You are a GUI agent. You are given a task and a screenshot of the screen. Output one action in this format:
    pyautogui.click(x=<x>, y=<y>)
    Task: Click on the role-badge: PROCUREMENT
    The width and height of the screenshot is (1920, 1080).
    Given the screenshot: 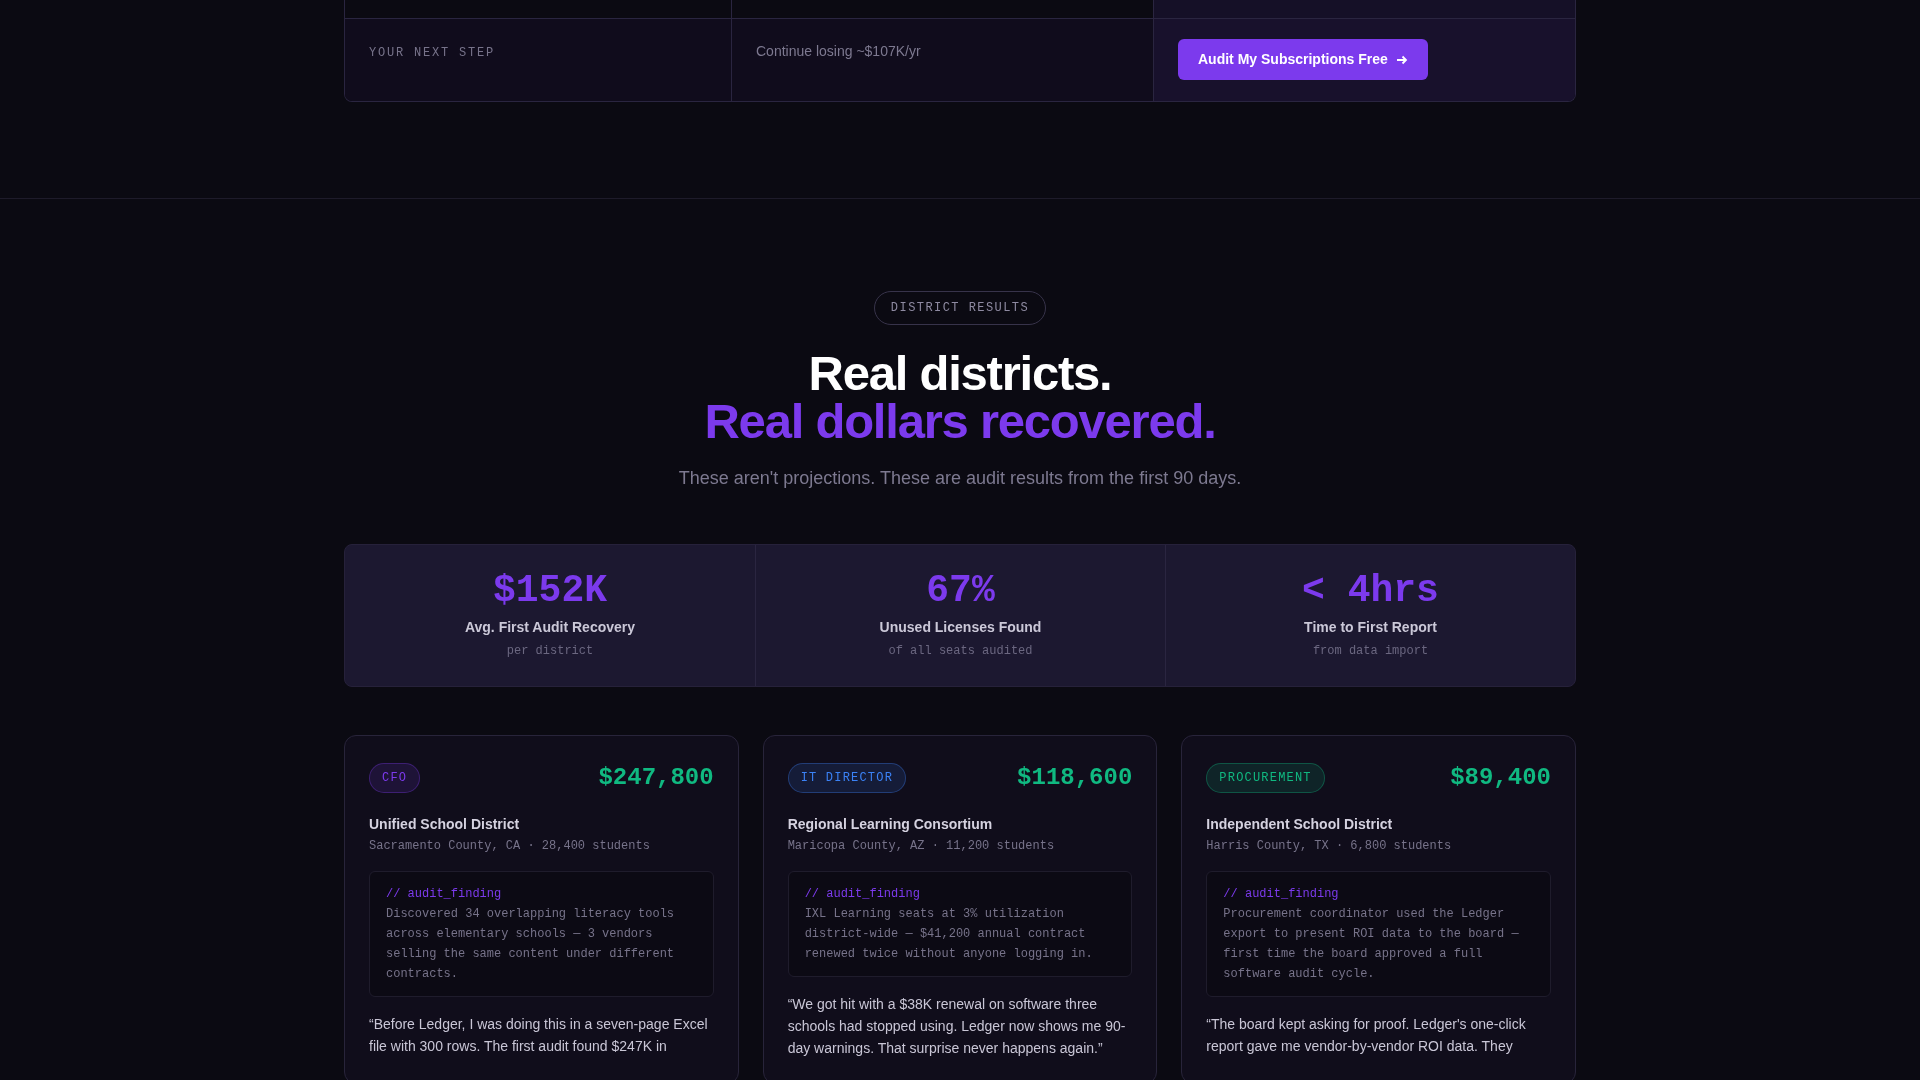 What is the action you would take?
    pyautogui.click(x=1265, y=778)
    